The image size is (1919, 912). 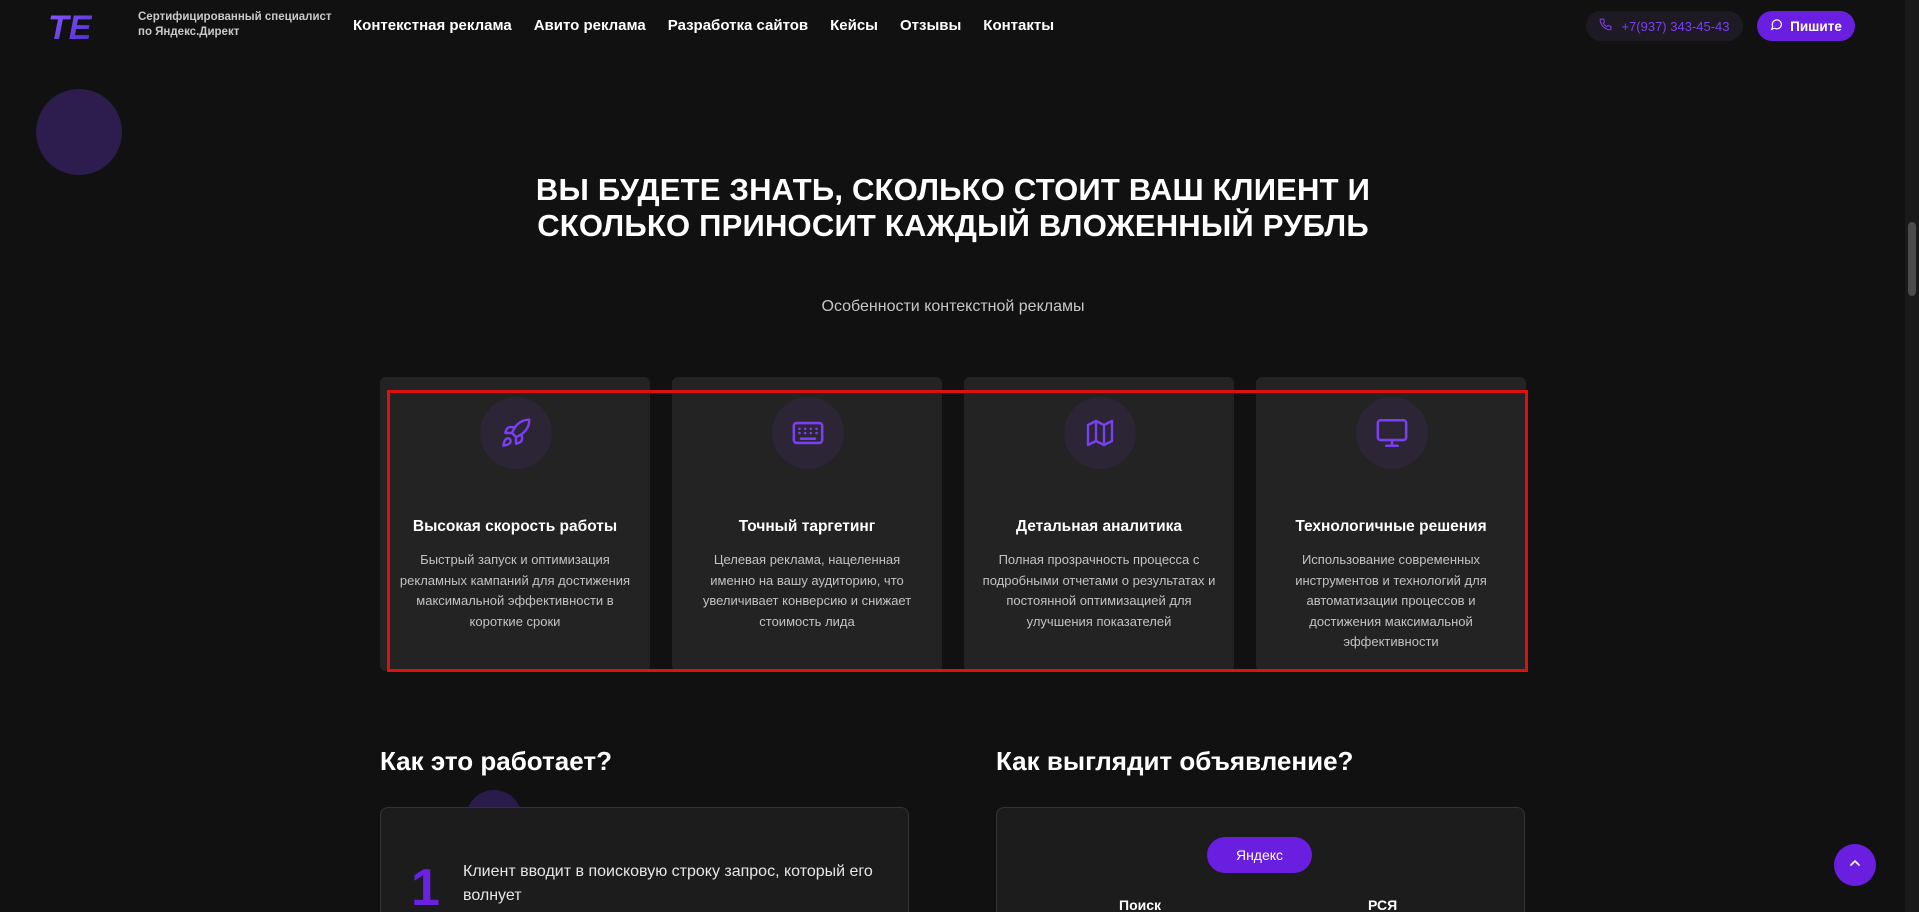 What do you see at coordinates (1912, 259) in the screenshot?
I see `scrollbar-thumb` at bounding box center [1912, 259].